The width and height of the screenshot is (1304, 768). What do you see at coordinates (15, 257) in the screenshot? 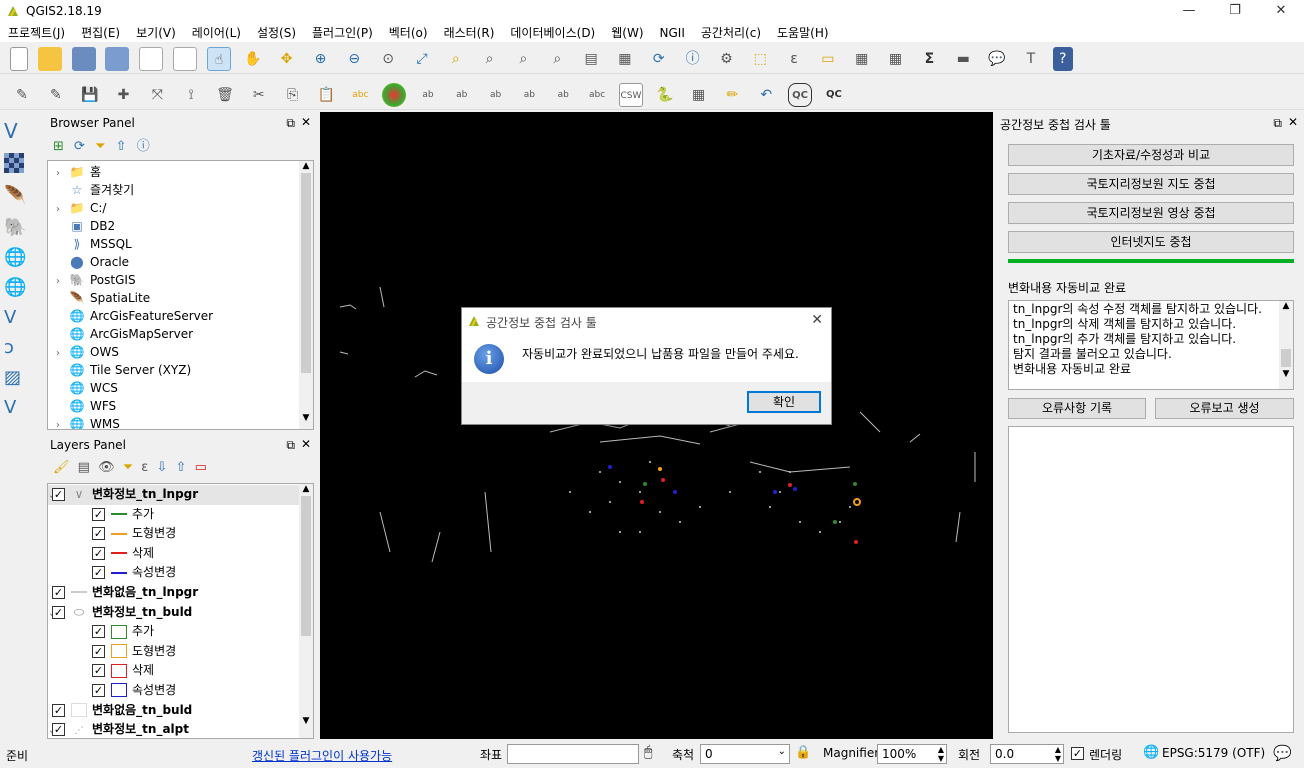
I see `add-wms-layer-icon: 🌐` at bounding box center [15, 257].